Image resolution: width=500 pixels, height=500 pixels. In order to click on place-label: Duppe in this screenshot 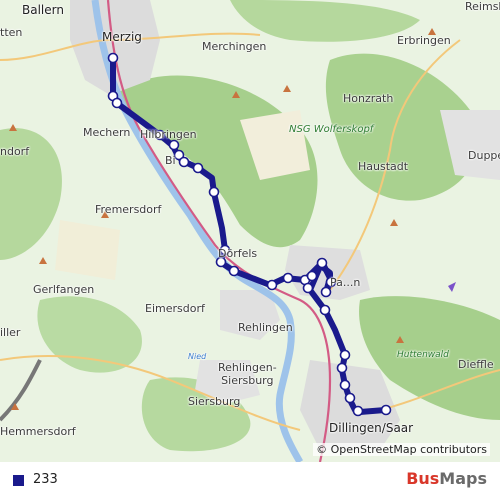, I will do `click(484, 155)`.